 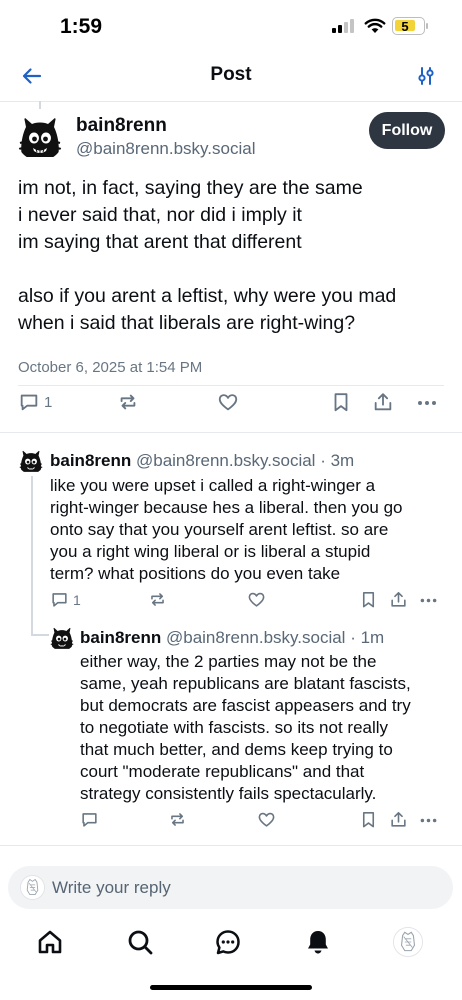 I want to click on main-post-avatar, so click(x=40, y=137).